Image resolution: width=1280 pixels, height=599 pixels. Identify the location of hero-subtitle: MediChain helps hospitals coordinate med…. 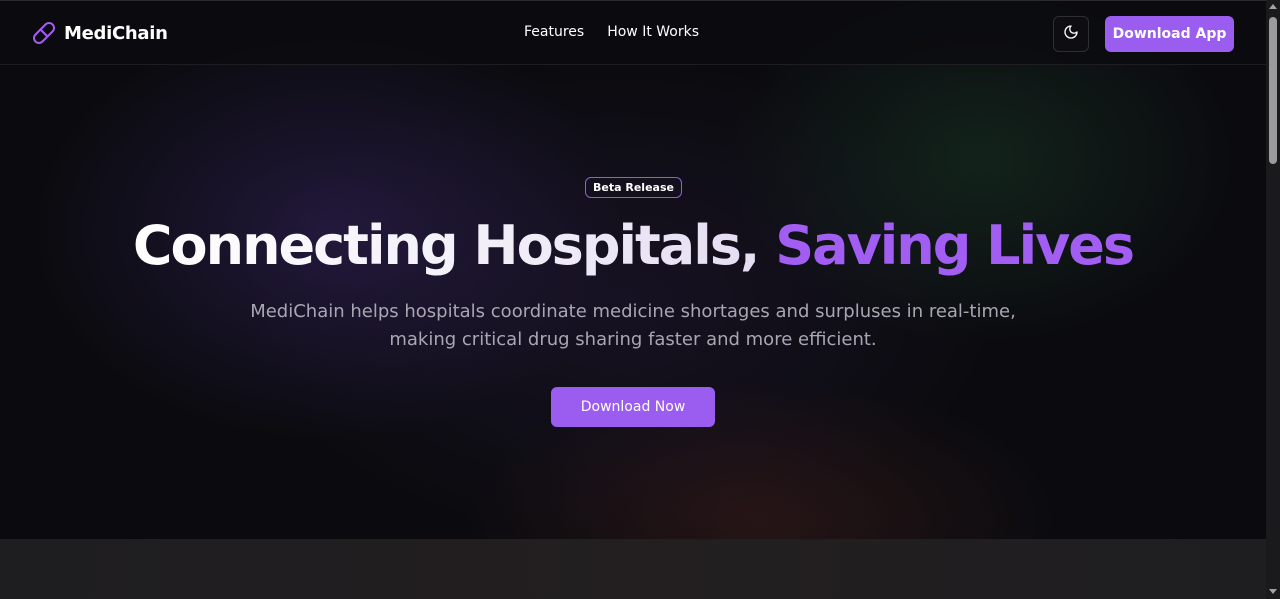
(633, 325).